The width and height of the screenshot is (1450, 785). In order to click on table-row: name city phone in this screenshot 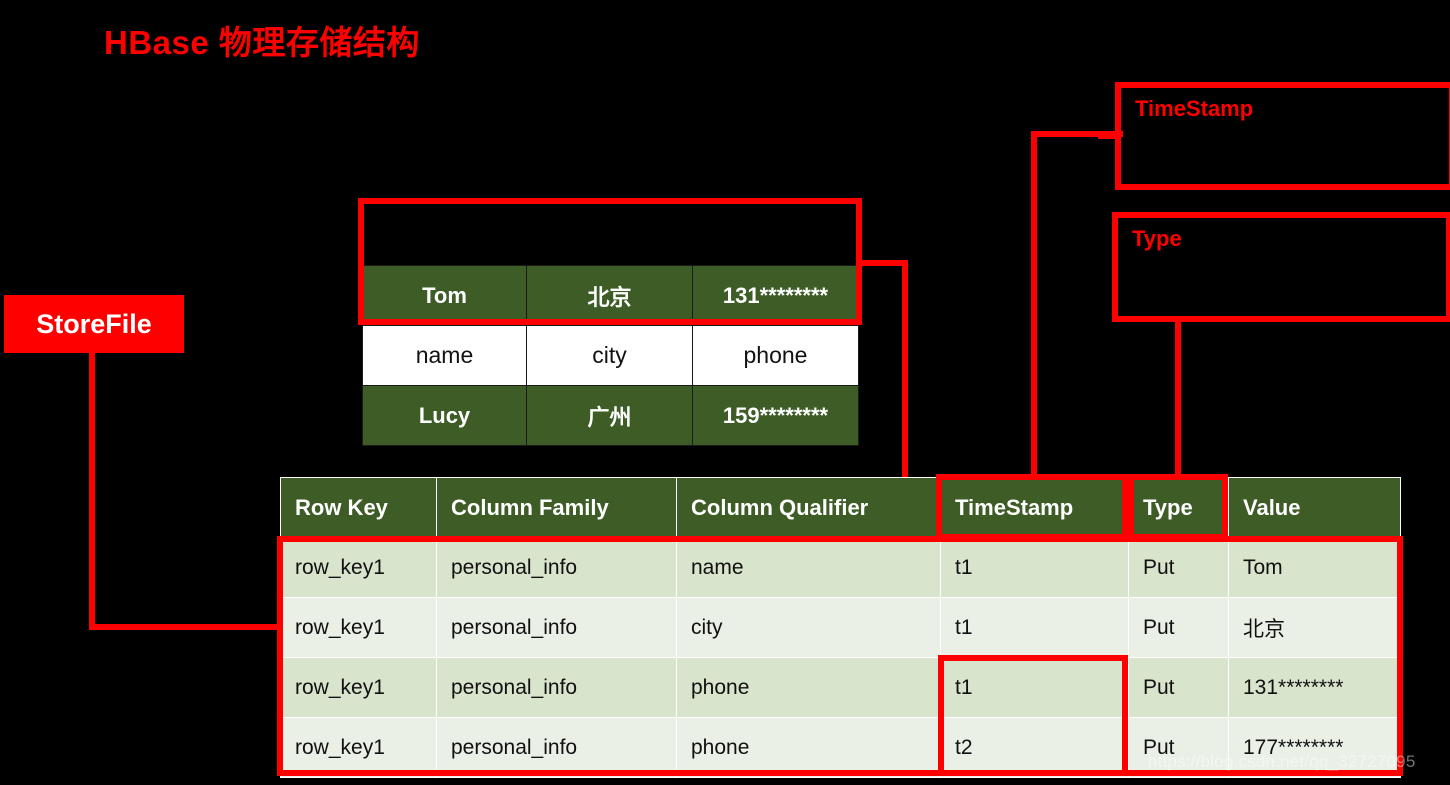, I will do `click(610, 355)`.